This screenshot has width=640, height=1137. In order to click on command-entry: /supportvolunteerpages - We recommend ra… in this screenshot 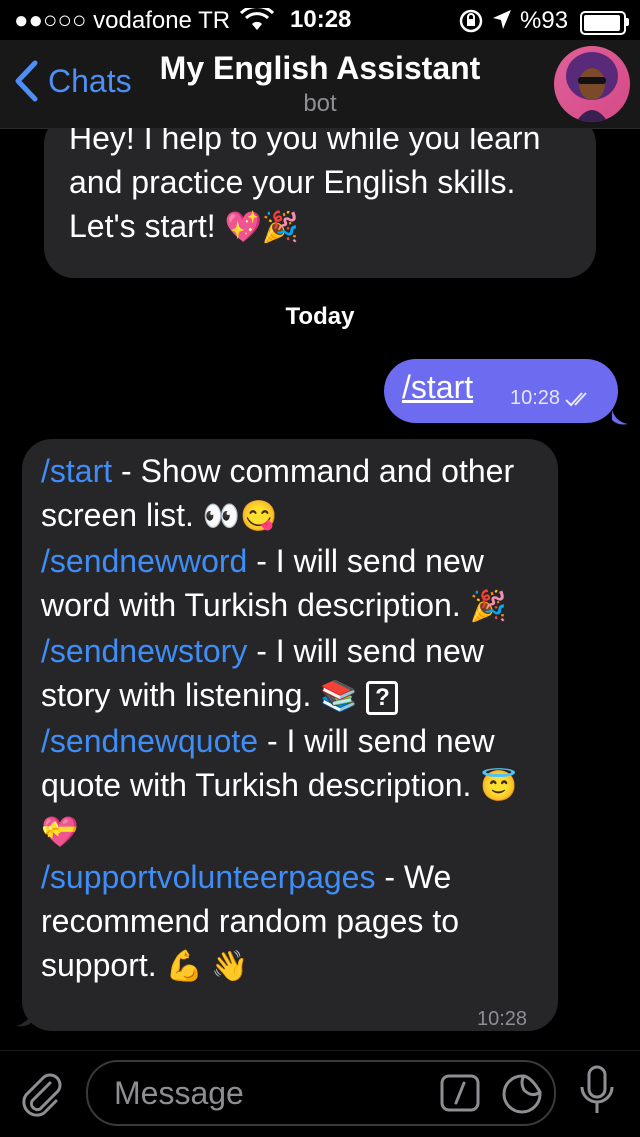, I will do `click(293, 922)`.